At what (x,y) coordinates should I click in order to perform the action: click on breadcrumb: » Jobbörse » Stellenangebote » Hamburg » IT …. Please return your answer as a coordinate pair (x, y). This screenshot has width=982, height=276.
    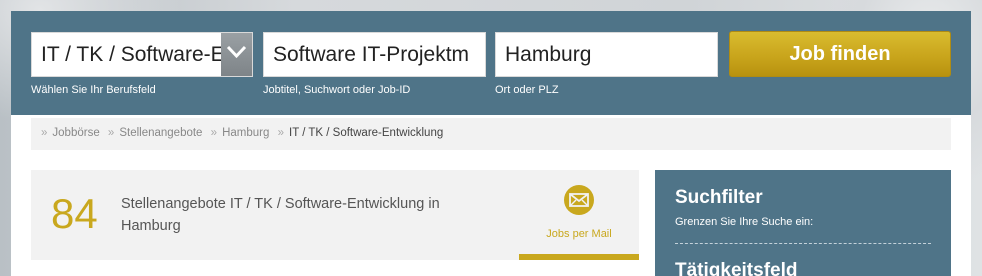
    Looking at the image, I should click on (491, 134).